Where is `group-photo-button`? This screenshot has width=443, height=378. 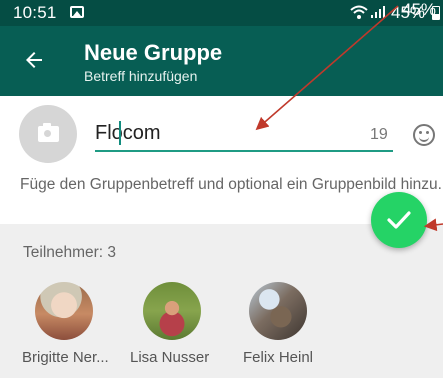
group-photo-button is located at coordinates (48, 134).